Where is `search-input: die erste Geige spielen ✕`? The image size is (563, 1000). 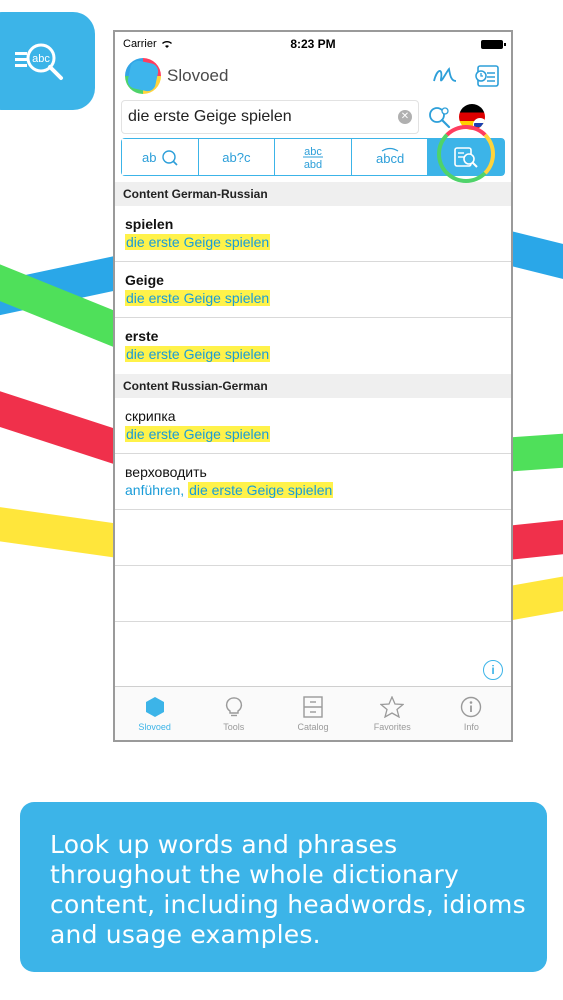 search-input: die erste Geige spielen ✕ is located at coordinates (270, 117).